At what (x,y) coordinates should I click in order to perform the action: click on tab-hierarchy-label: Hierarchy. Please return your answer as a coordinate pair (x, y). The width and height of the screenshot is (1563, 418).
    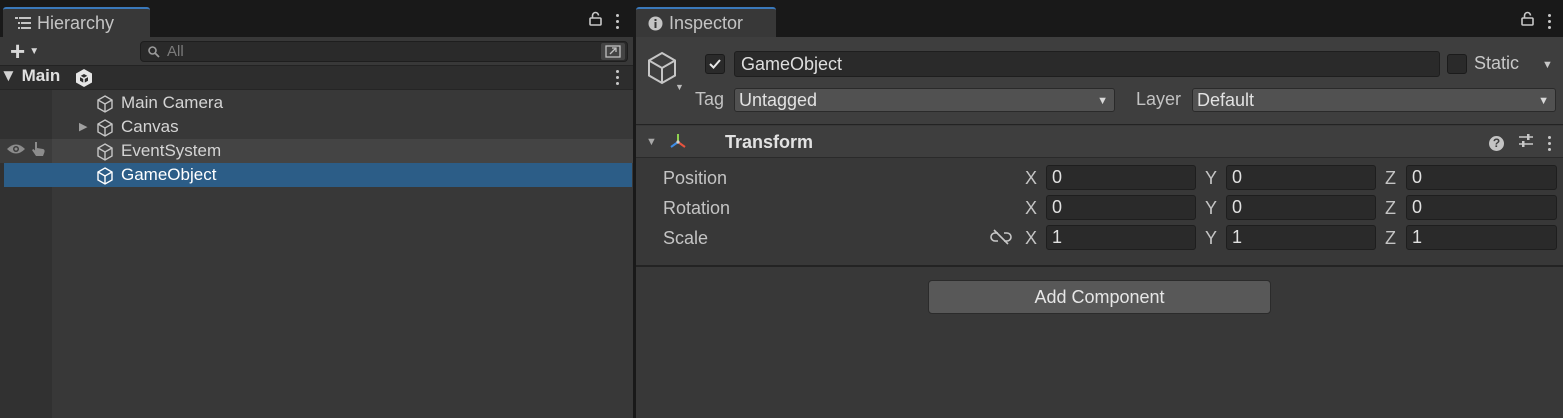
    Looking at the image, I should click on (76, 22).